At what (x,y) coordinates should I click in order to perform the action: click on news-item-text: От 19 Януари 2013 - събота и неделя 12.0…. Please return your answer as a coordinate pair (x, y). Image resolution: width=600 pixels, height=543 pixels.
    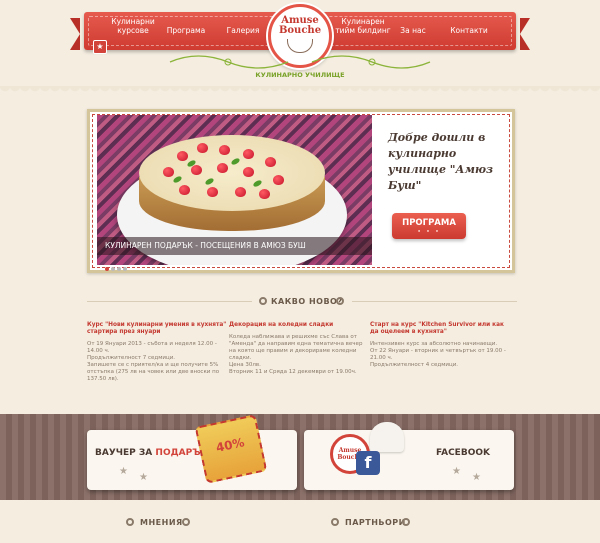
    Looking at the image, I should click on (152, 347).